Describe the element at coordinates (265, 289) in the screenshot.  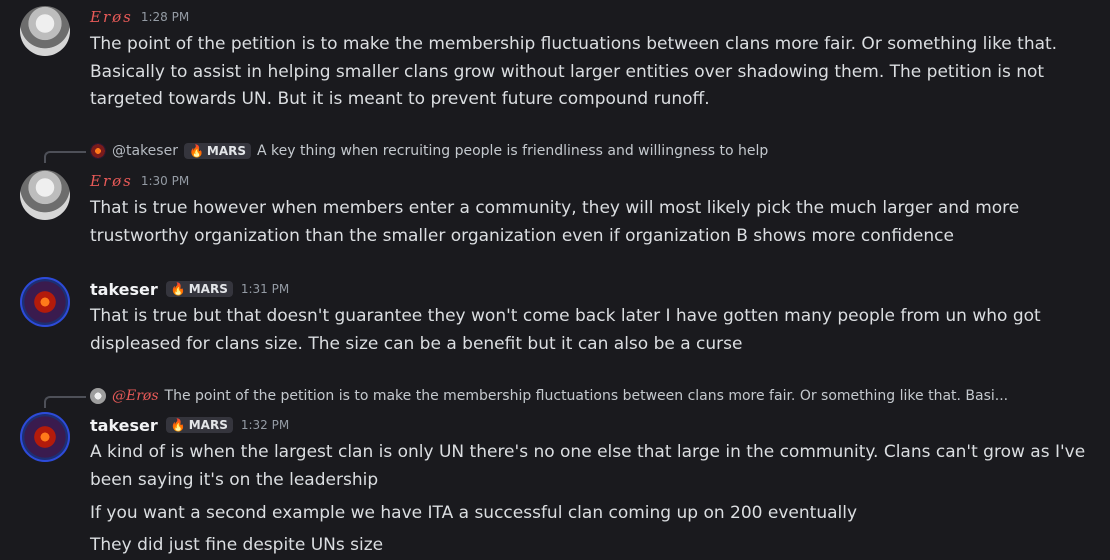
I see `timestamp: 1:31 PM` at that location.